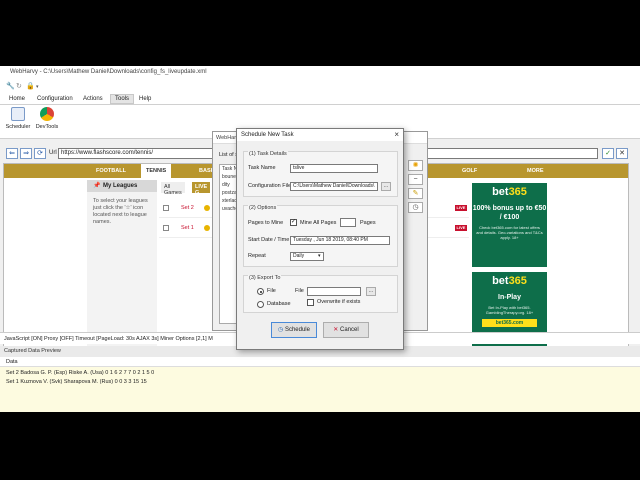 This screenshot has width=640, height=480. Describe the element at coordinates (293, 222) in the screenshot. I see `mine-all-pages-checkbox: ✓` at that location.